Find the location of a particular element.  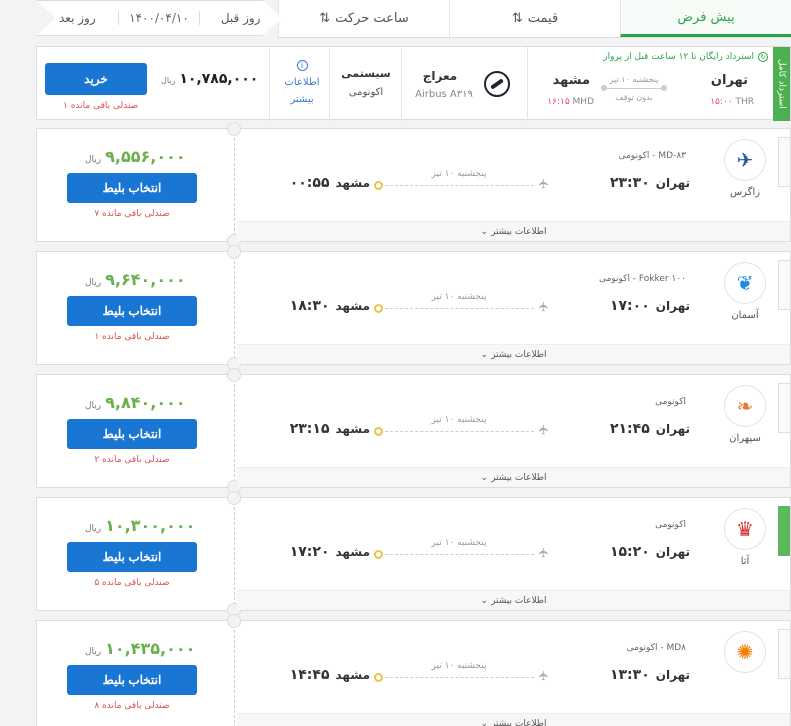

seats-remaining: ۵ صندلی باقی مانده is located at coordinates (132, 583).